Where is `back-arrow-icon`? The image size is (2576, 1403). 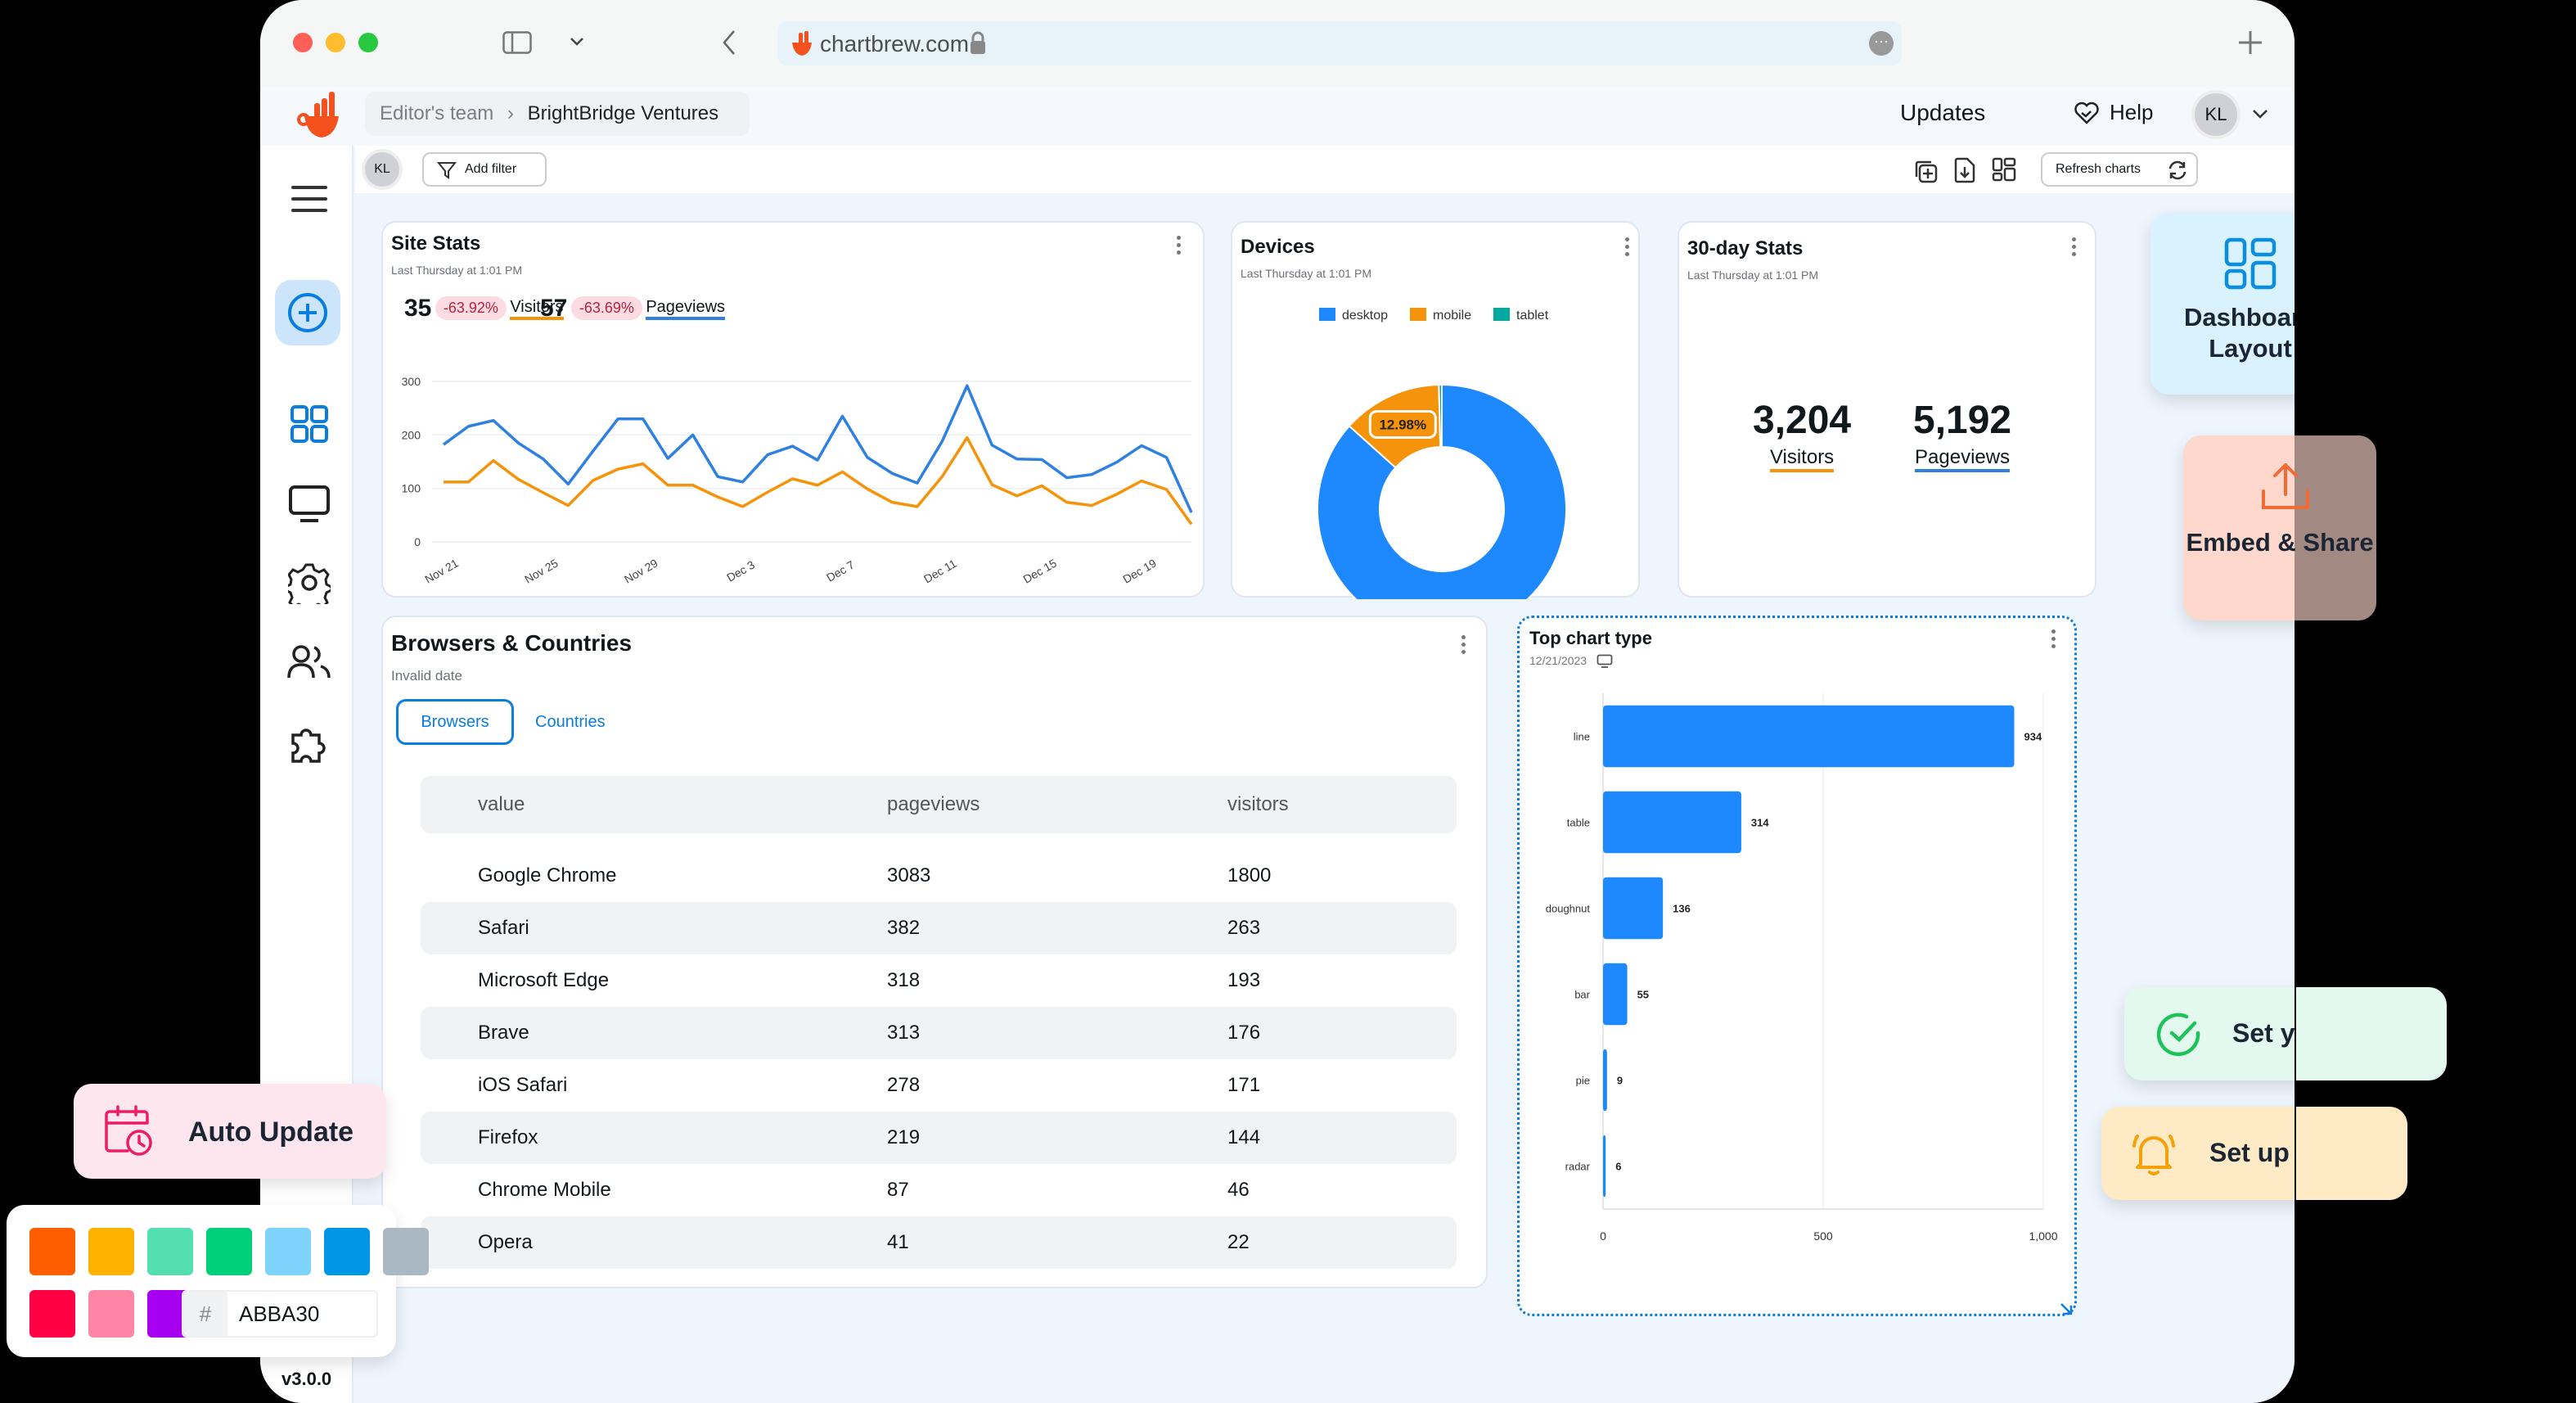
back-arrow-icon is located at coordinates (729, 42).